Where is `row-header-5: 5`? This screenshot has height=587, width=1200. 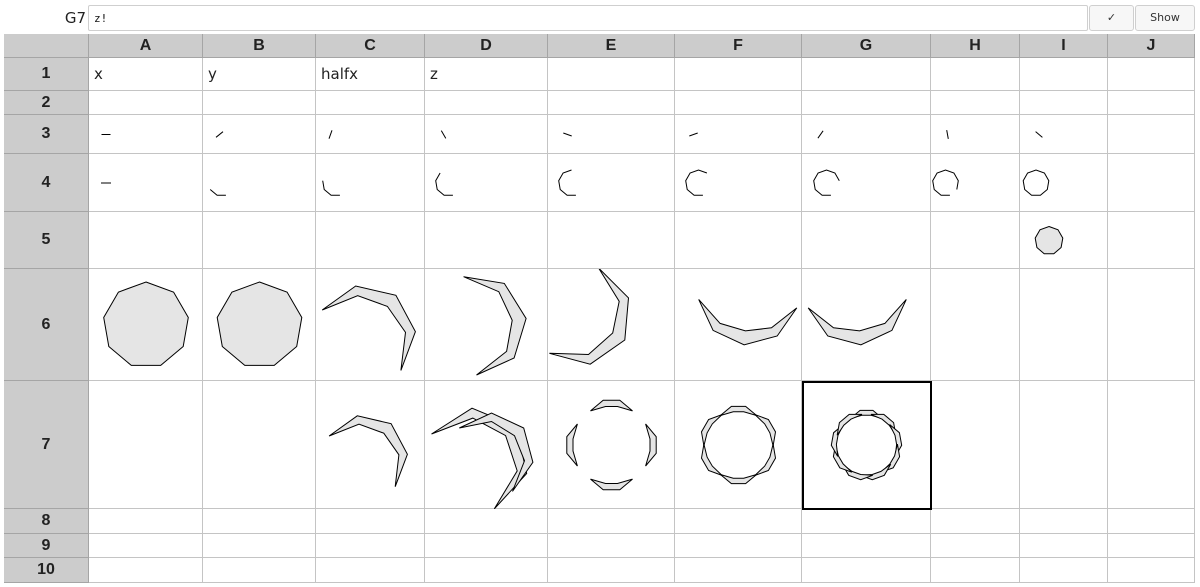
row-header-5: 5 is located at coordinates (46, 240).